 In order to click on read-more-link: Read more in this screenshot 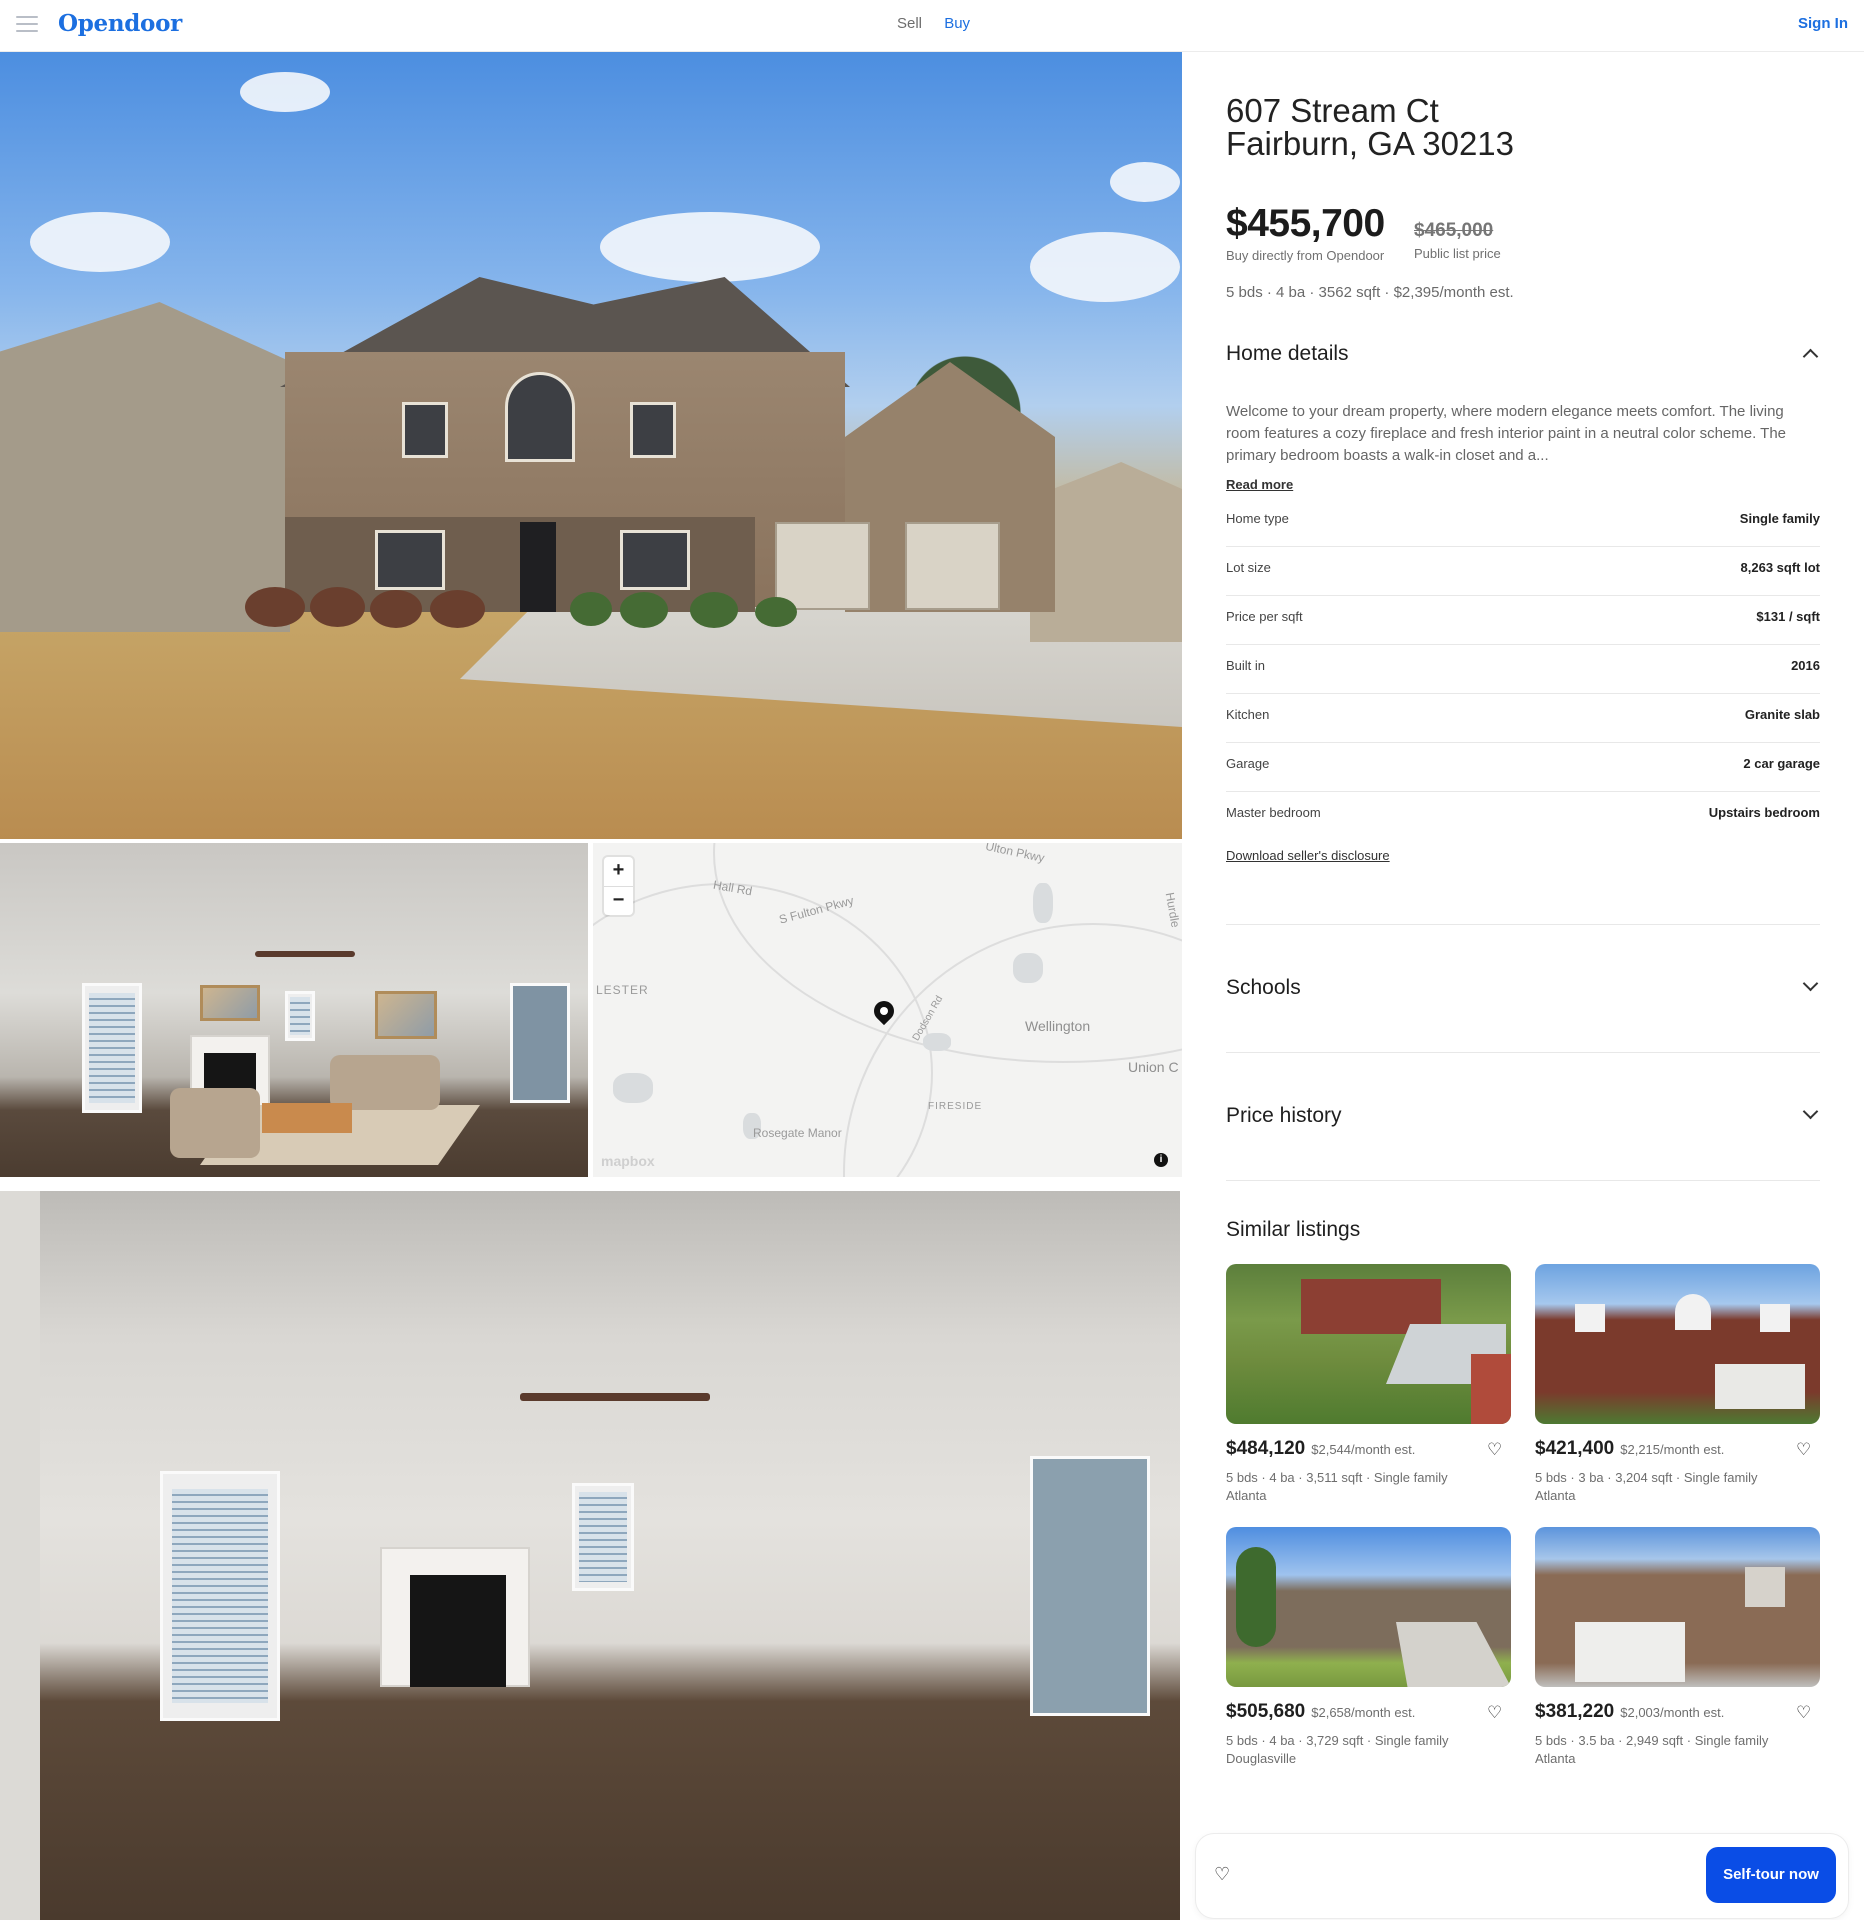, I will do `click(1259, 484)`.